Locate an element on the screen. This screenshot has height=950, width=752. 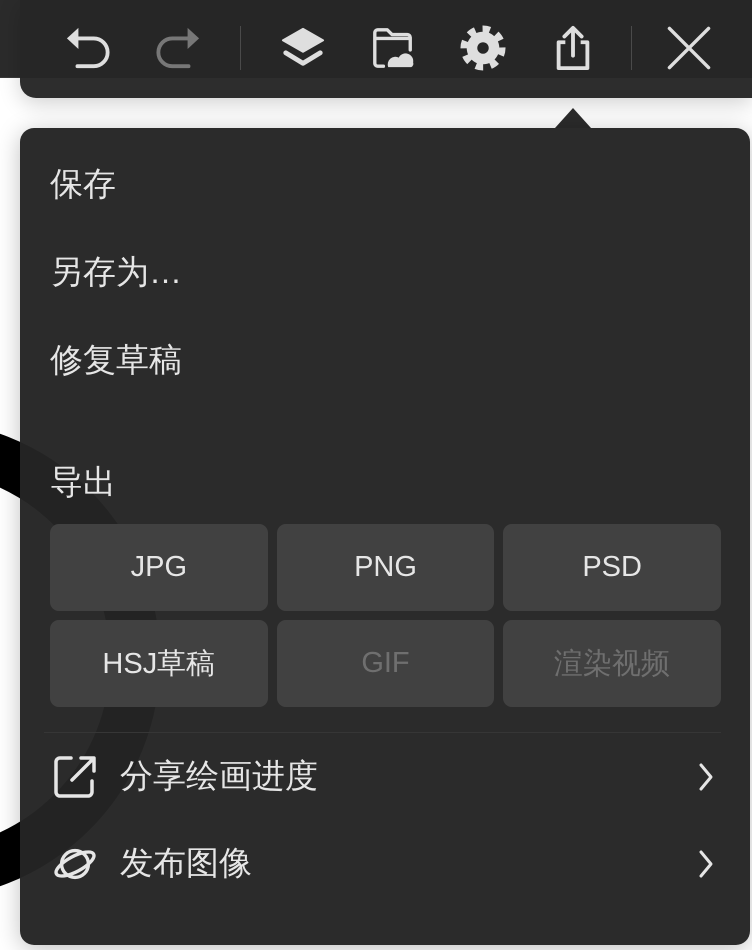
folder-icon is located at coordinates (393, 48).